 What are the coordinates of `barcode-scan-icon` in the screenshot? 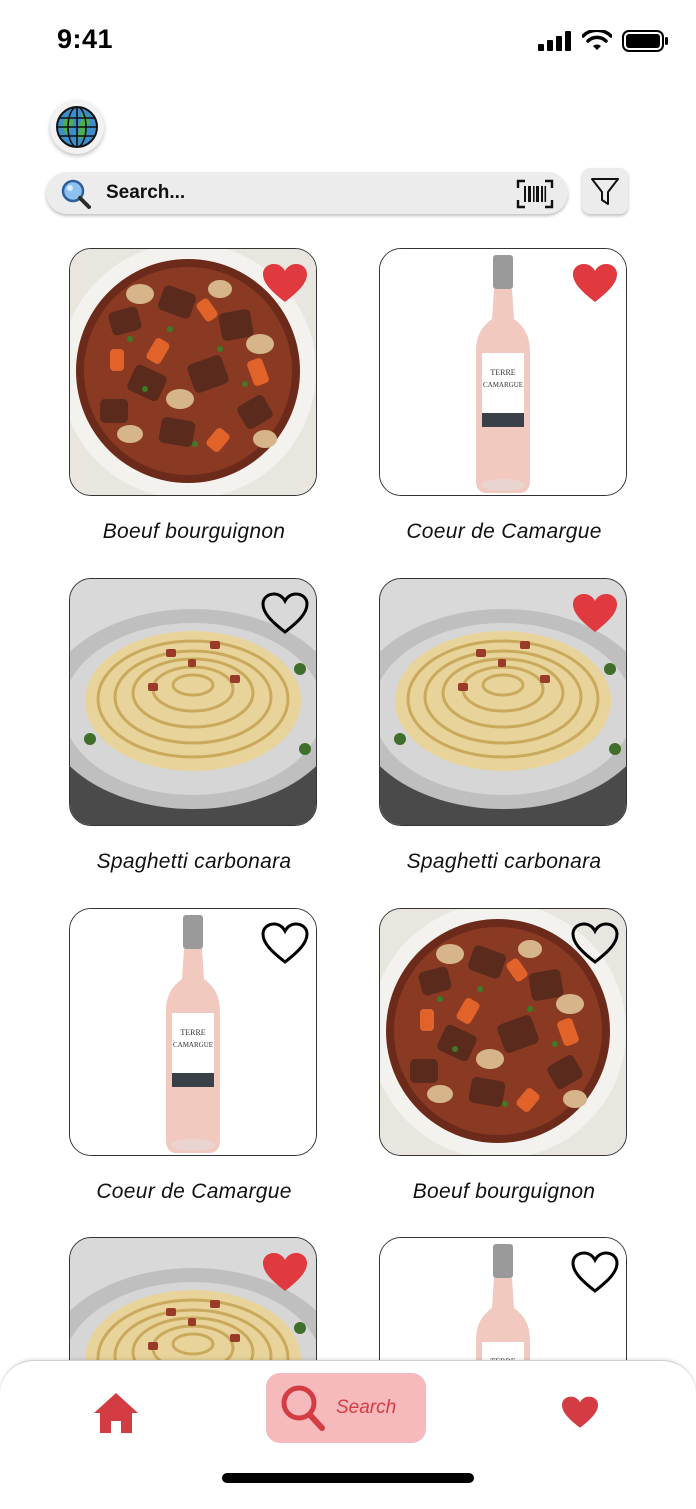 It's located at (535, 194).